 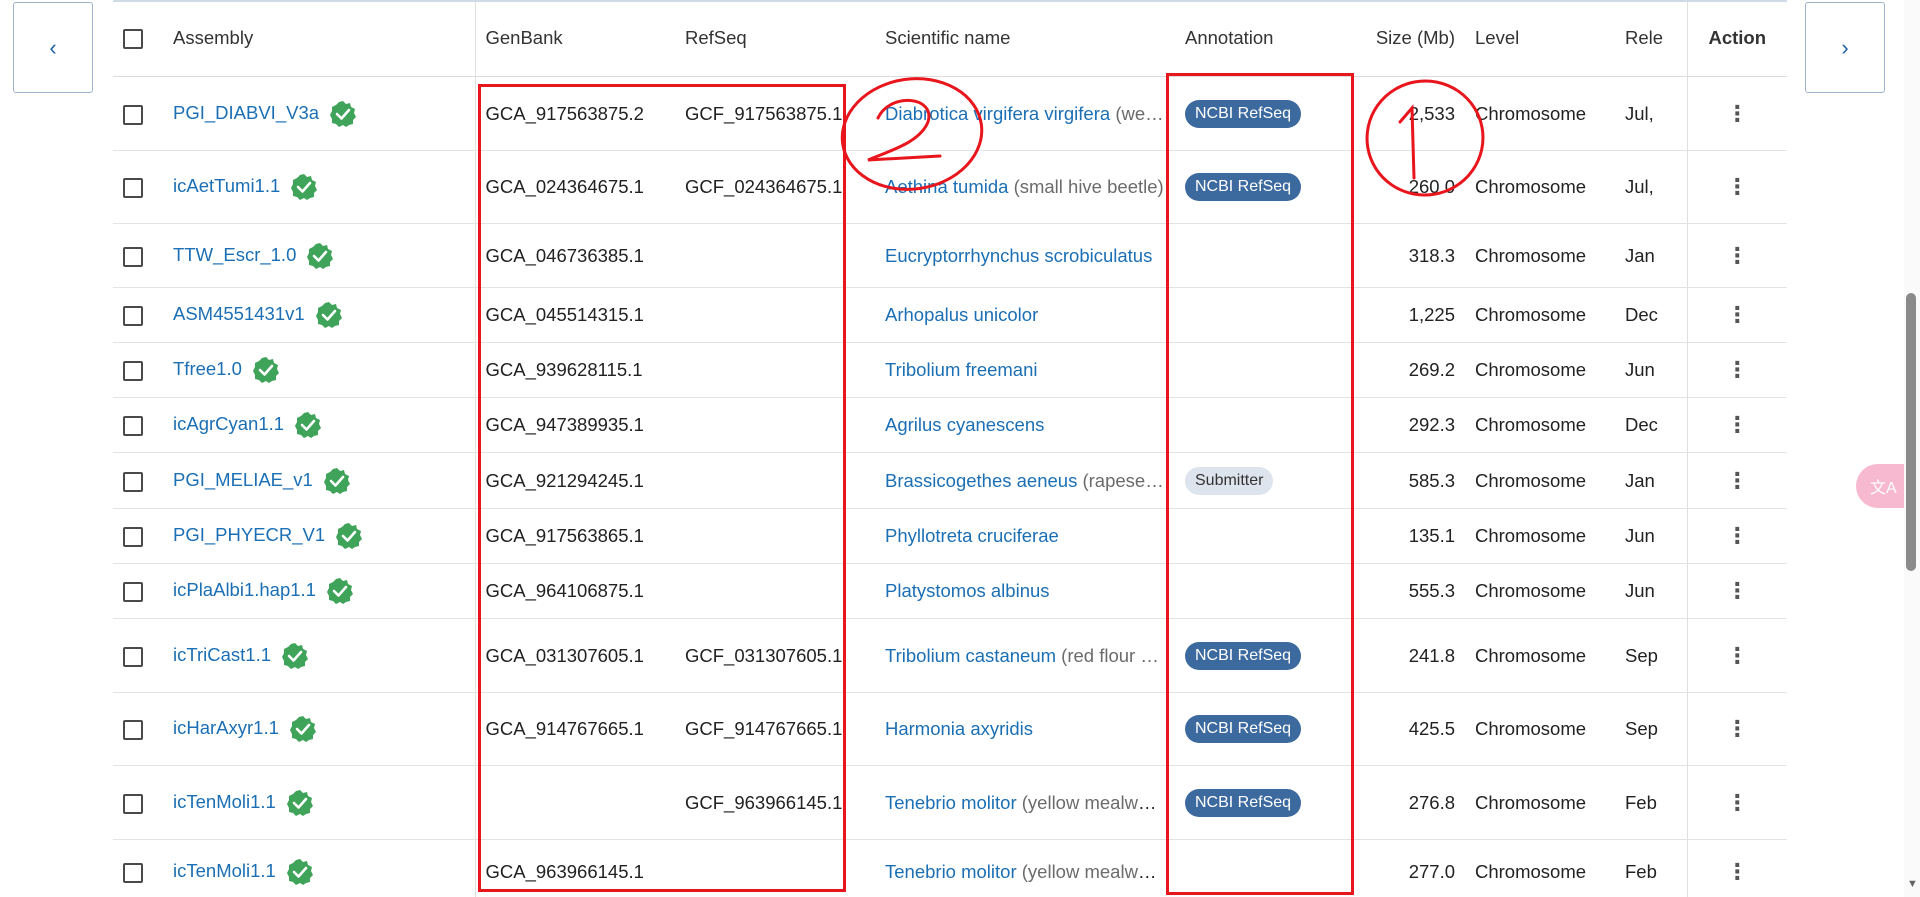 What do you see at coordinates (1911, 432) in the screenshot?
I see `scrollbar-thumb` at bounding box center [1911, 432].